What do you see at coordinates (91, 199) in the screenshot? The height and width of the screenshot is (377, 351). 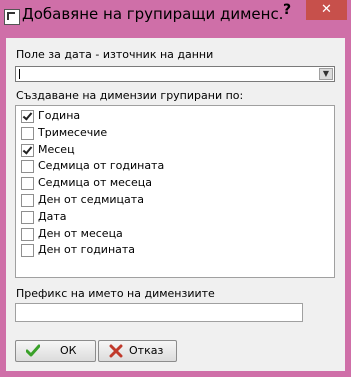 I see `checklist-item-label: Ден от седмицата` at bounding box center [91, 199].